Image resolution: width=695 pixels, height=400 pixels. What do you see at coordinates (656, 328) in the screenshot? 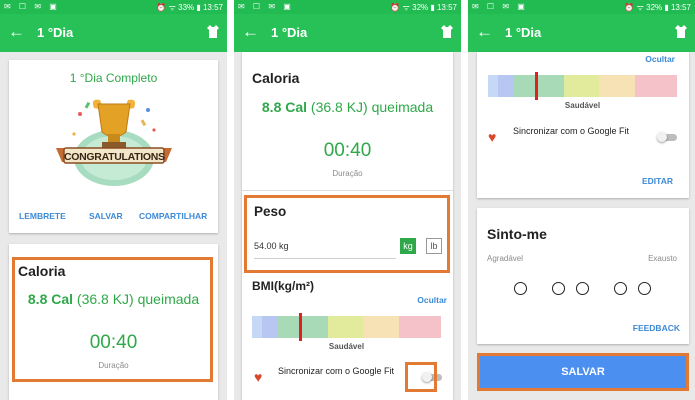
I see `feedback-button: FEEDBACK` at bounding box center [656, 328].